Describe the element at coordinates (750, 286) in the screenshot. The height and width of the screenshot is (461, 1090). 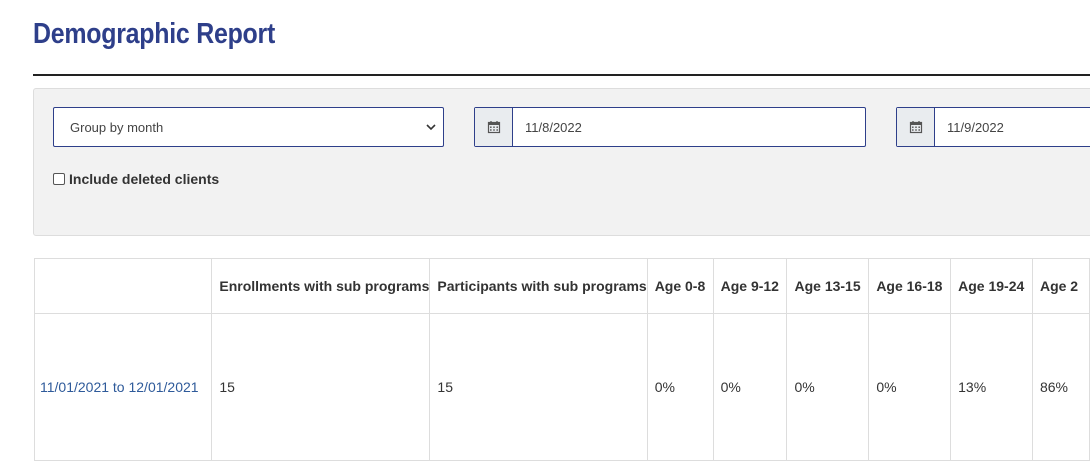
I see `column-header: Age 9-12` at that location.